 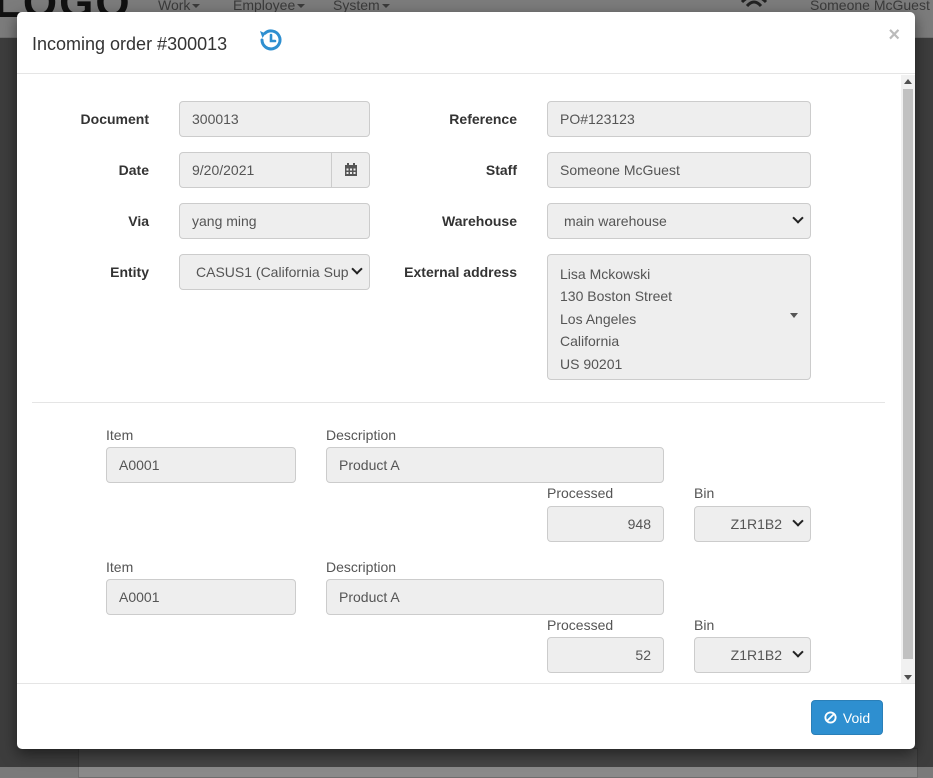 What do you see at coordinates (679, 170) in the screenshot?
I see `staff-field: Someone McGuest` at bounding box center [679, 170].